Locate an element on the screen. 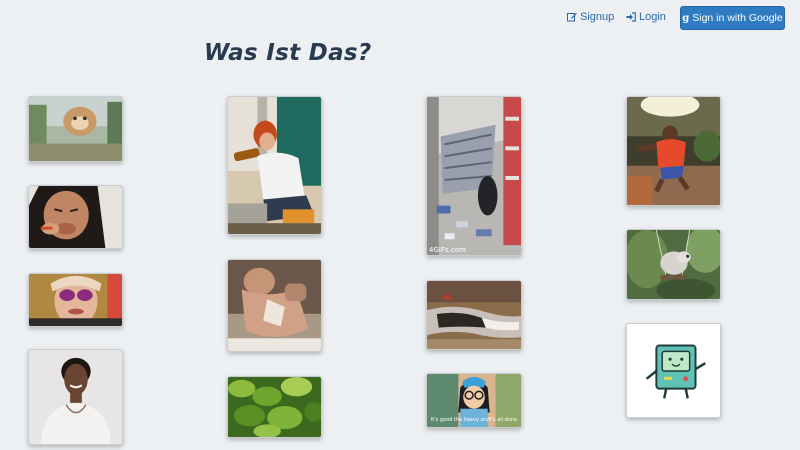 The width and height of the screenshot is (800, 450). google-signin-label: Sign in with Google is located at coordinates (737, 18).